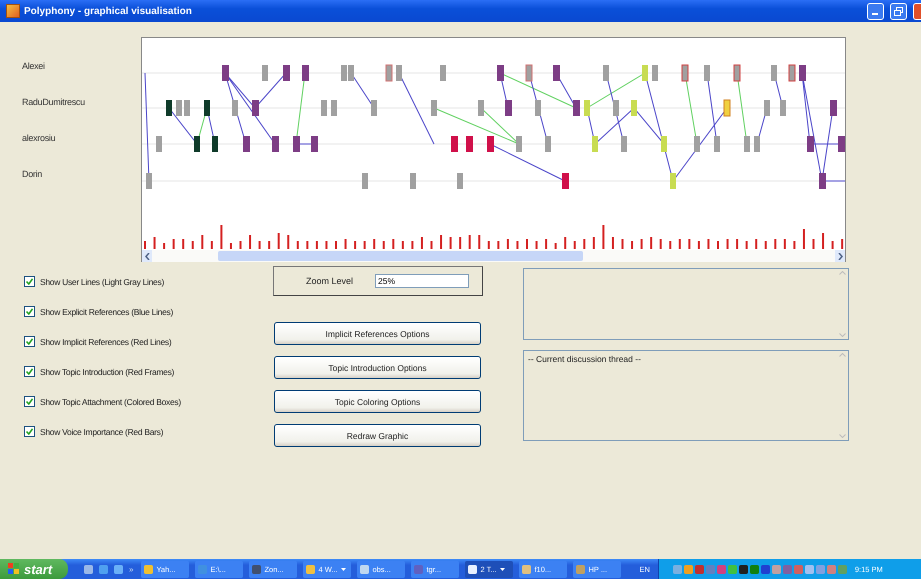 This screenshot has height=579, width=921. I want to click on option-label: Show Implicit References (Red Lines), so click(106, 341).